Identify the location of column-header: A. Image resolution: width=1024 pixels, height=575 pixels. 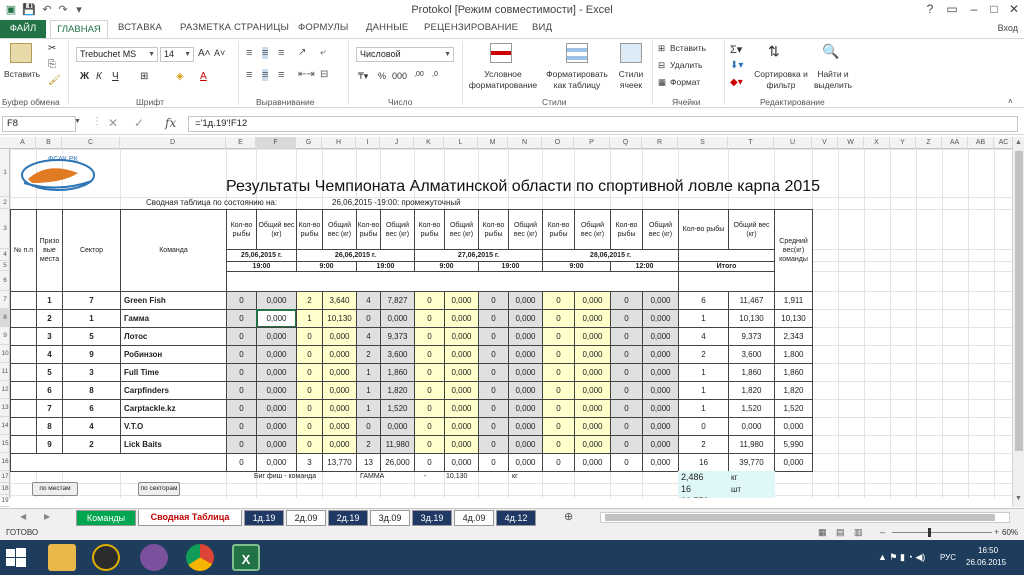
(23, 143).